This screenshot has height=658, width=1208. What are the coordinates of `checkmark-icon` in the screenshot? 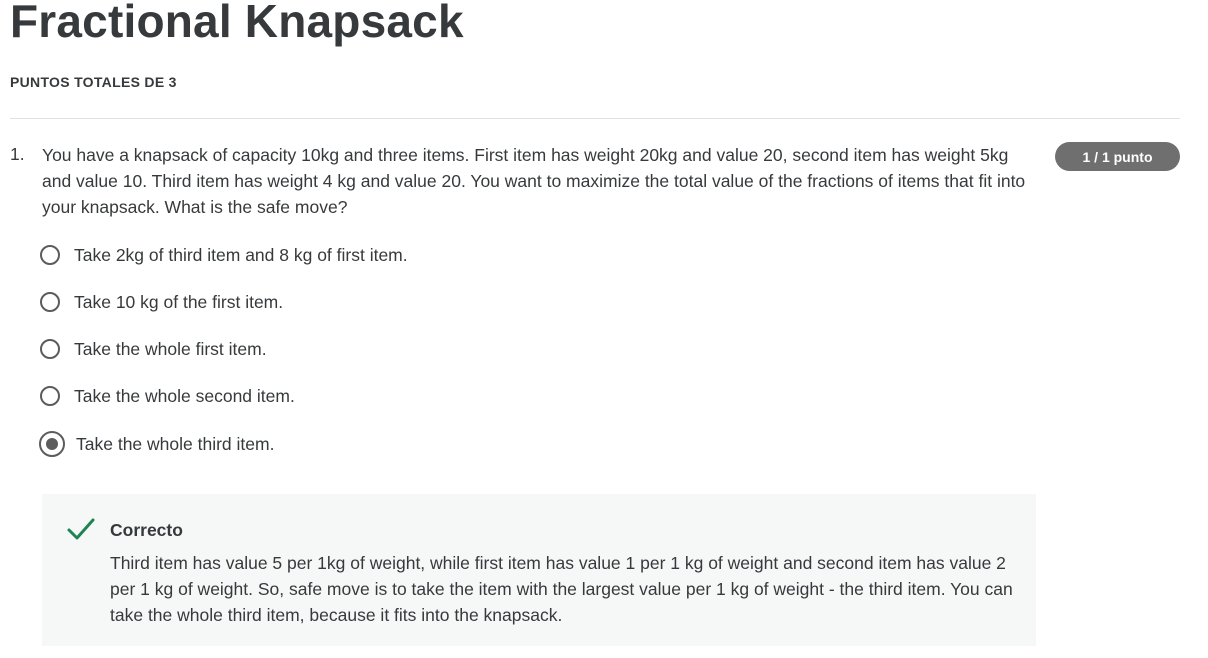 It's located at (81, 529).